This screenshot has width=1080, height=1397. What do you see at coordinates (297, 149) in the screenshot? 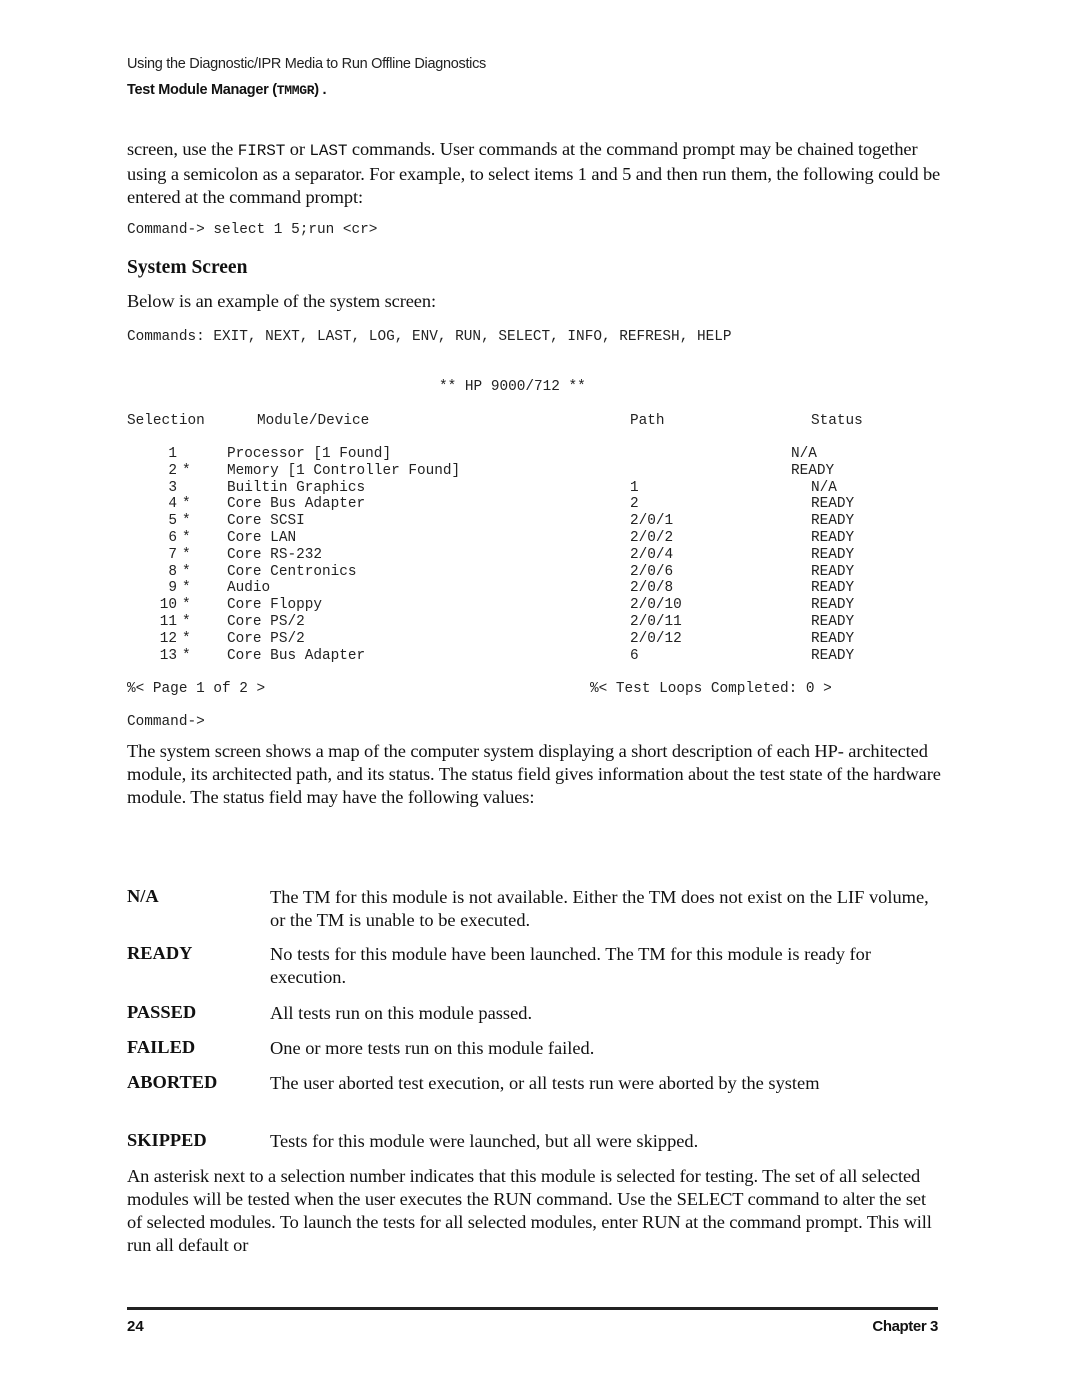
I see `intro-text-b: or` at bounding box center [297, 149].